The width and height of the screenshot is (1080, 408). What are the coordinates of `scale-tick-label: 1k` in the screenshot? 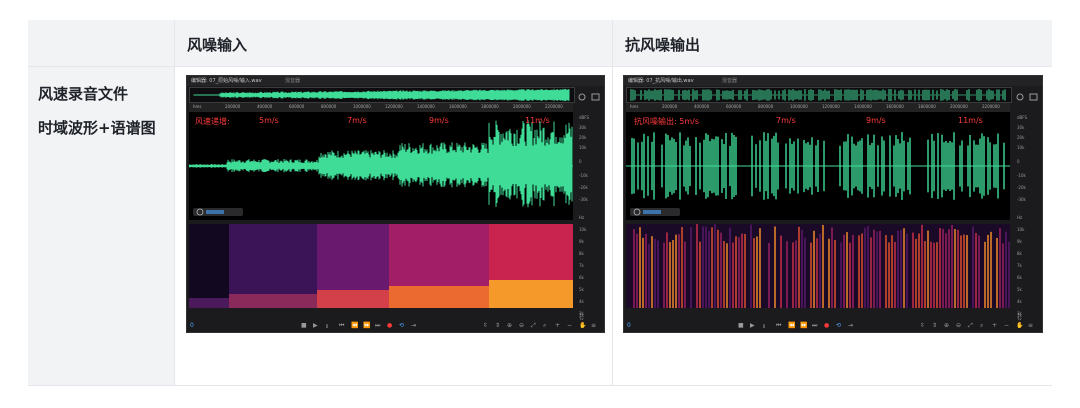 It's located at (1019, 315).